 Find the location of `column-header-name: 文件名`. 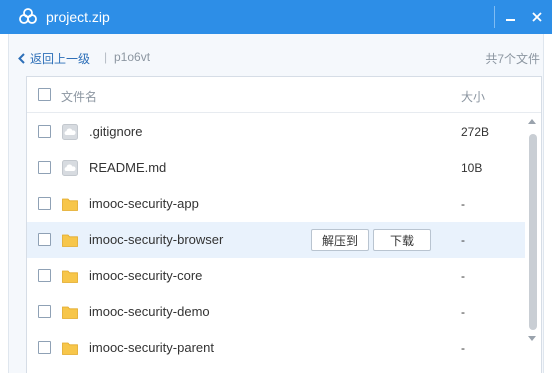

column-header-name: 文件名 is located at coordinates (79, 97).